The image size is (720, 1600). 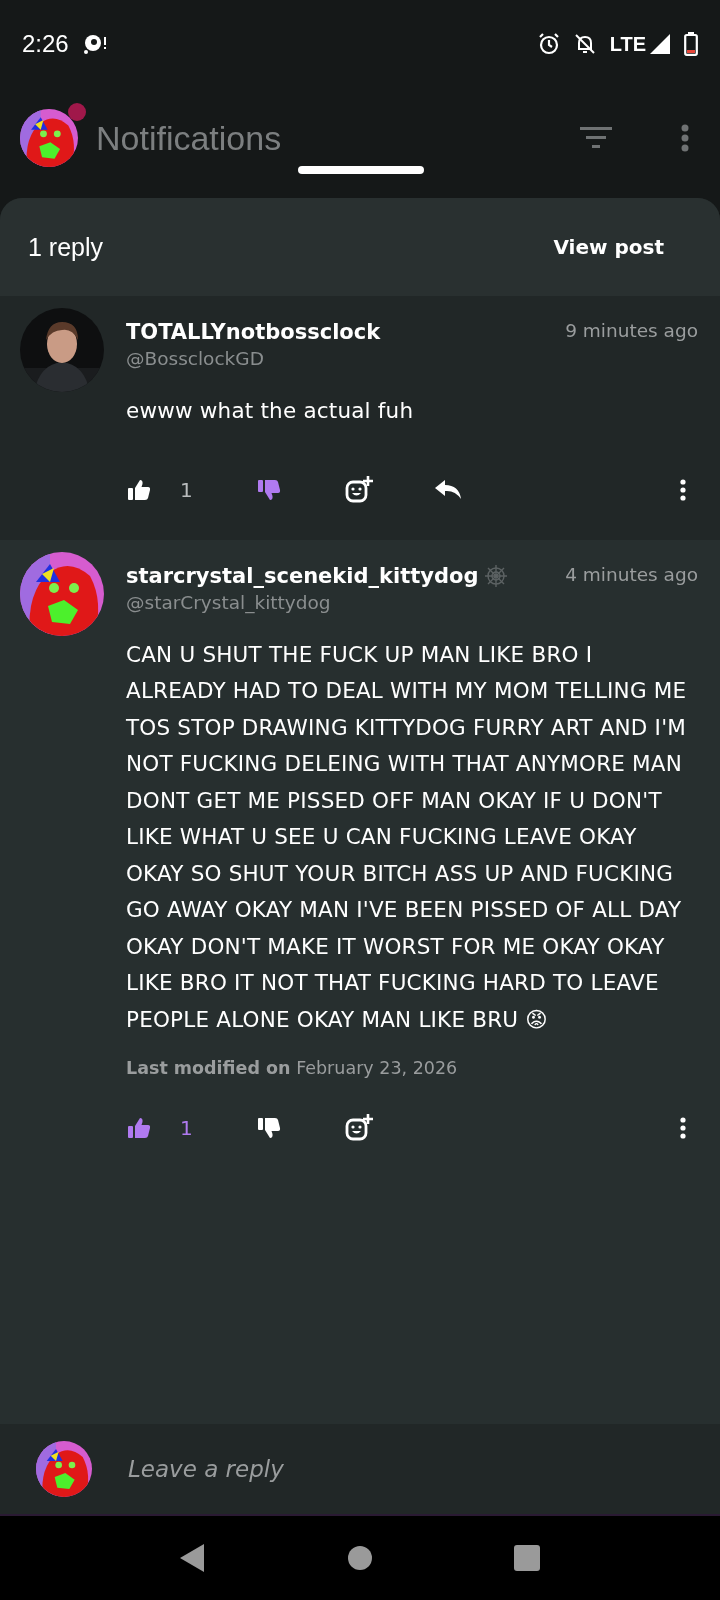 I want to click on recents-icon, so click(x=526, y=1558).